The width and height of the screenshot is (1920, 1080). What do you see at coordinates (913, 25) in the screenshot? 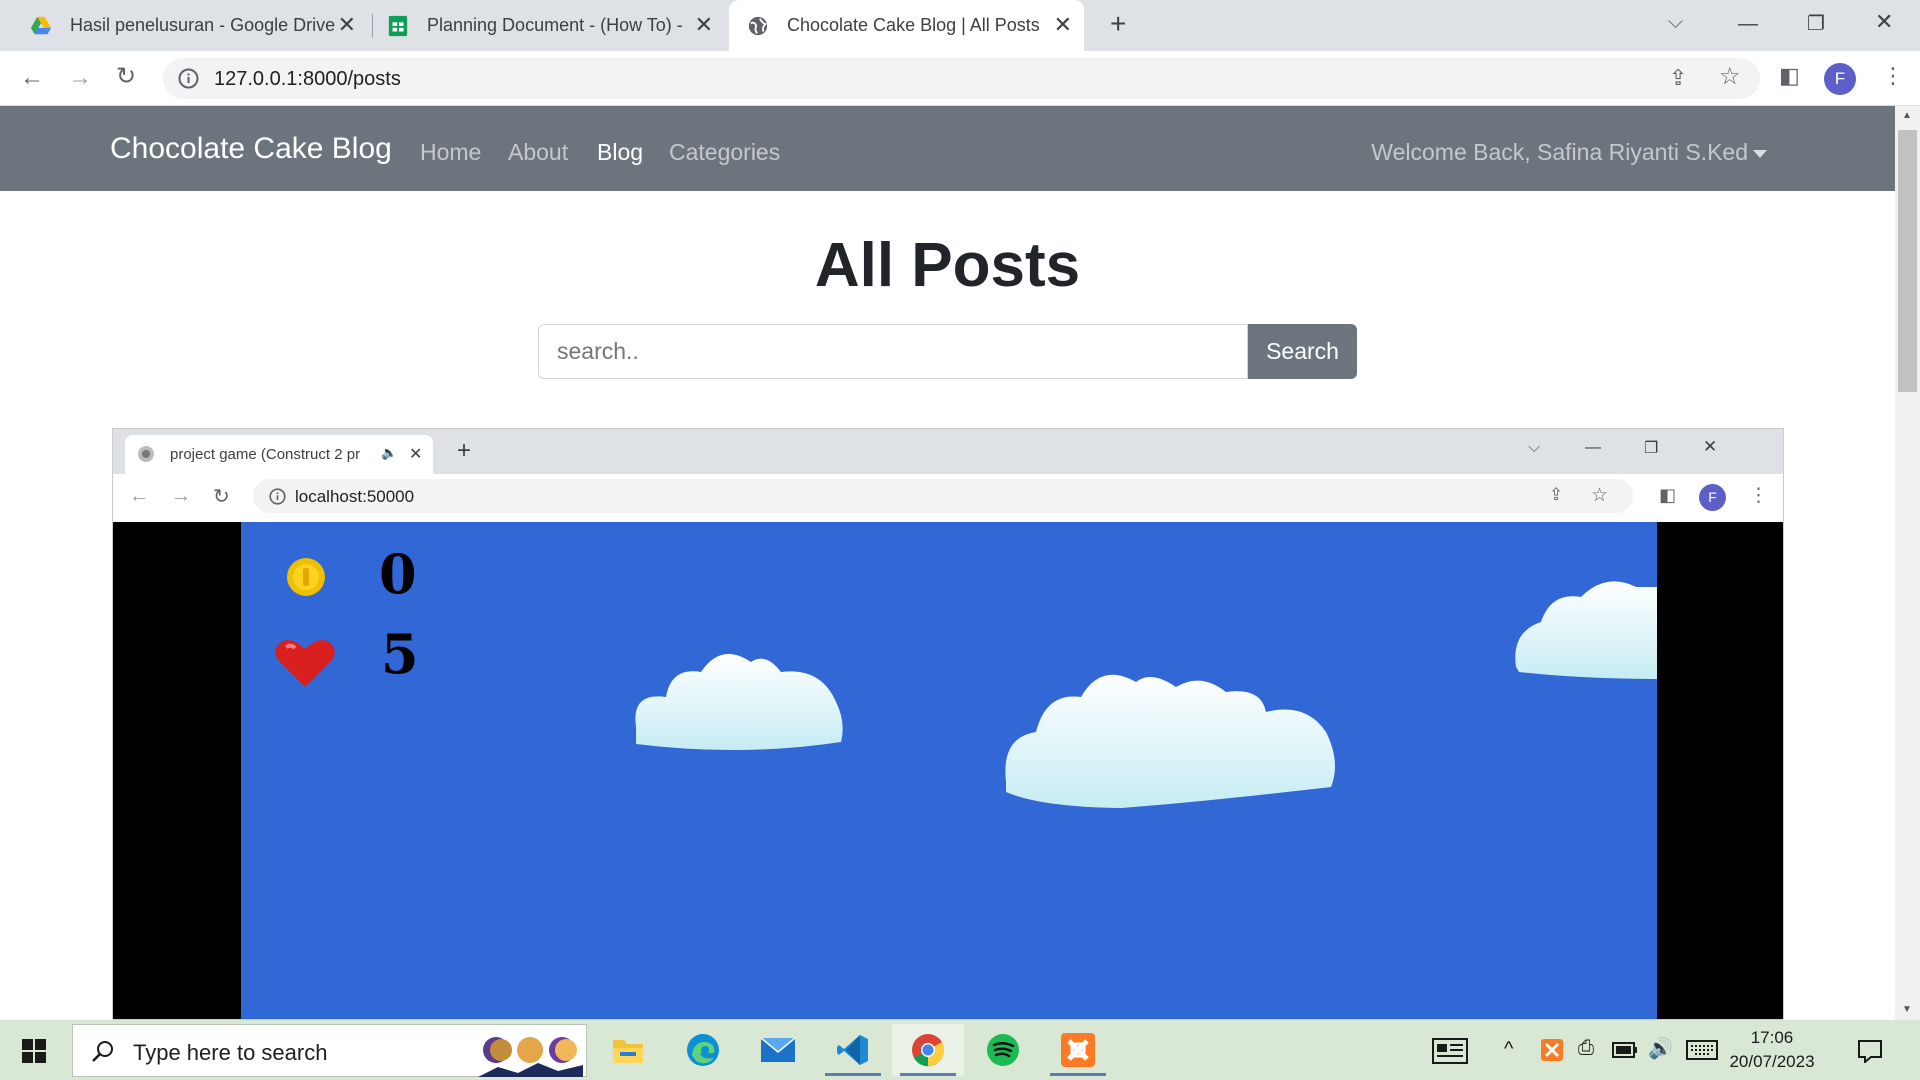
I see `tab-title: Chocolate Cake Blog | All Posts` at bounding box center [913, 25].